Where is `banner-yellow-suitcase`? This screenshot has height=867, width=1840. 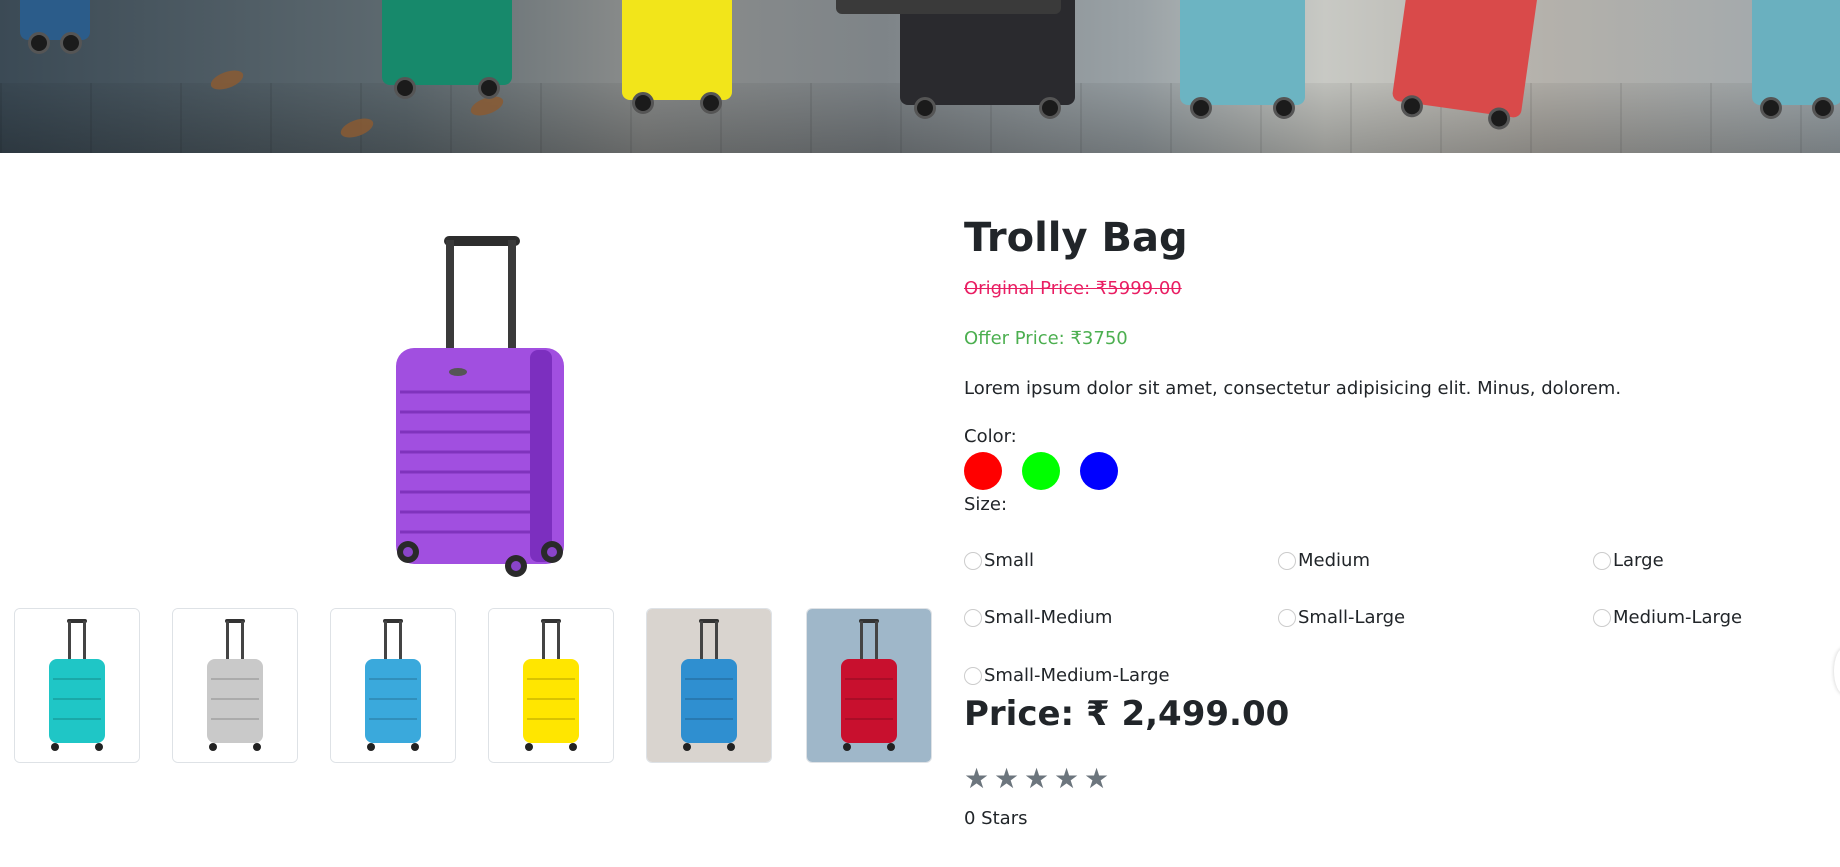 banner-yellow-suitcase is located at coordinates (677, 57).